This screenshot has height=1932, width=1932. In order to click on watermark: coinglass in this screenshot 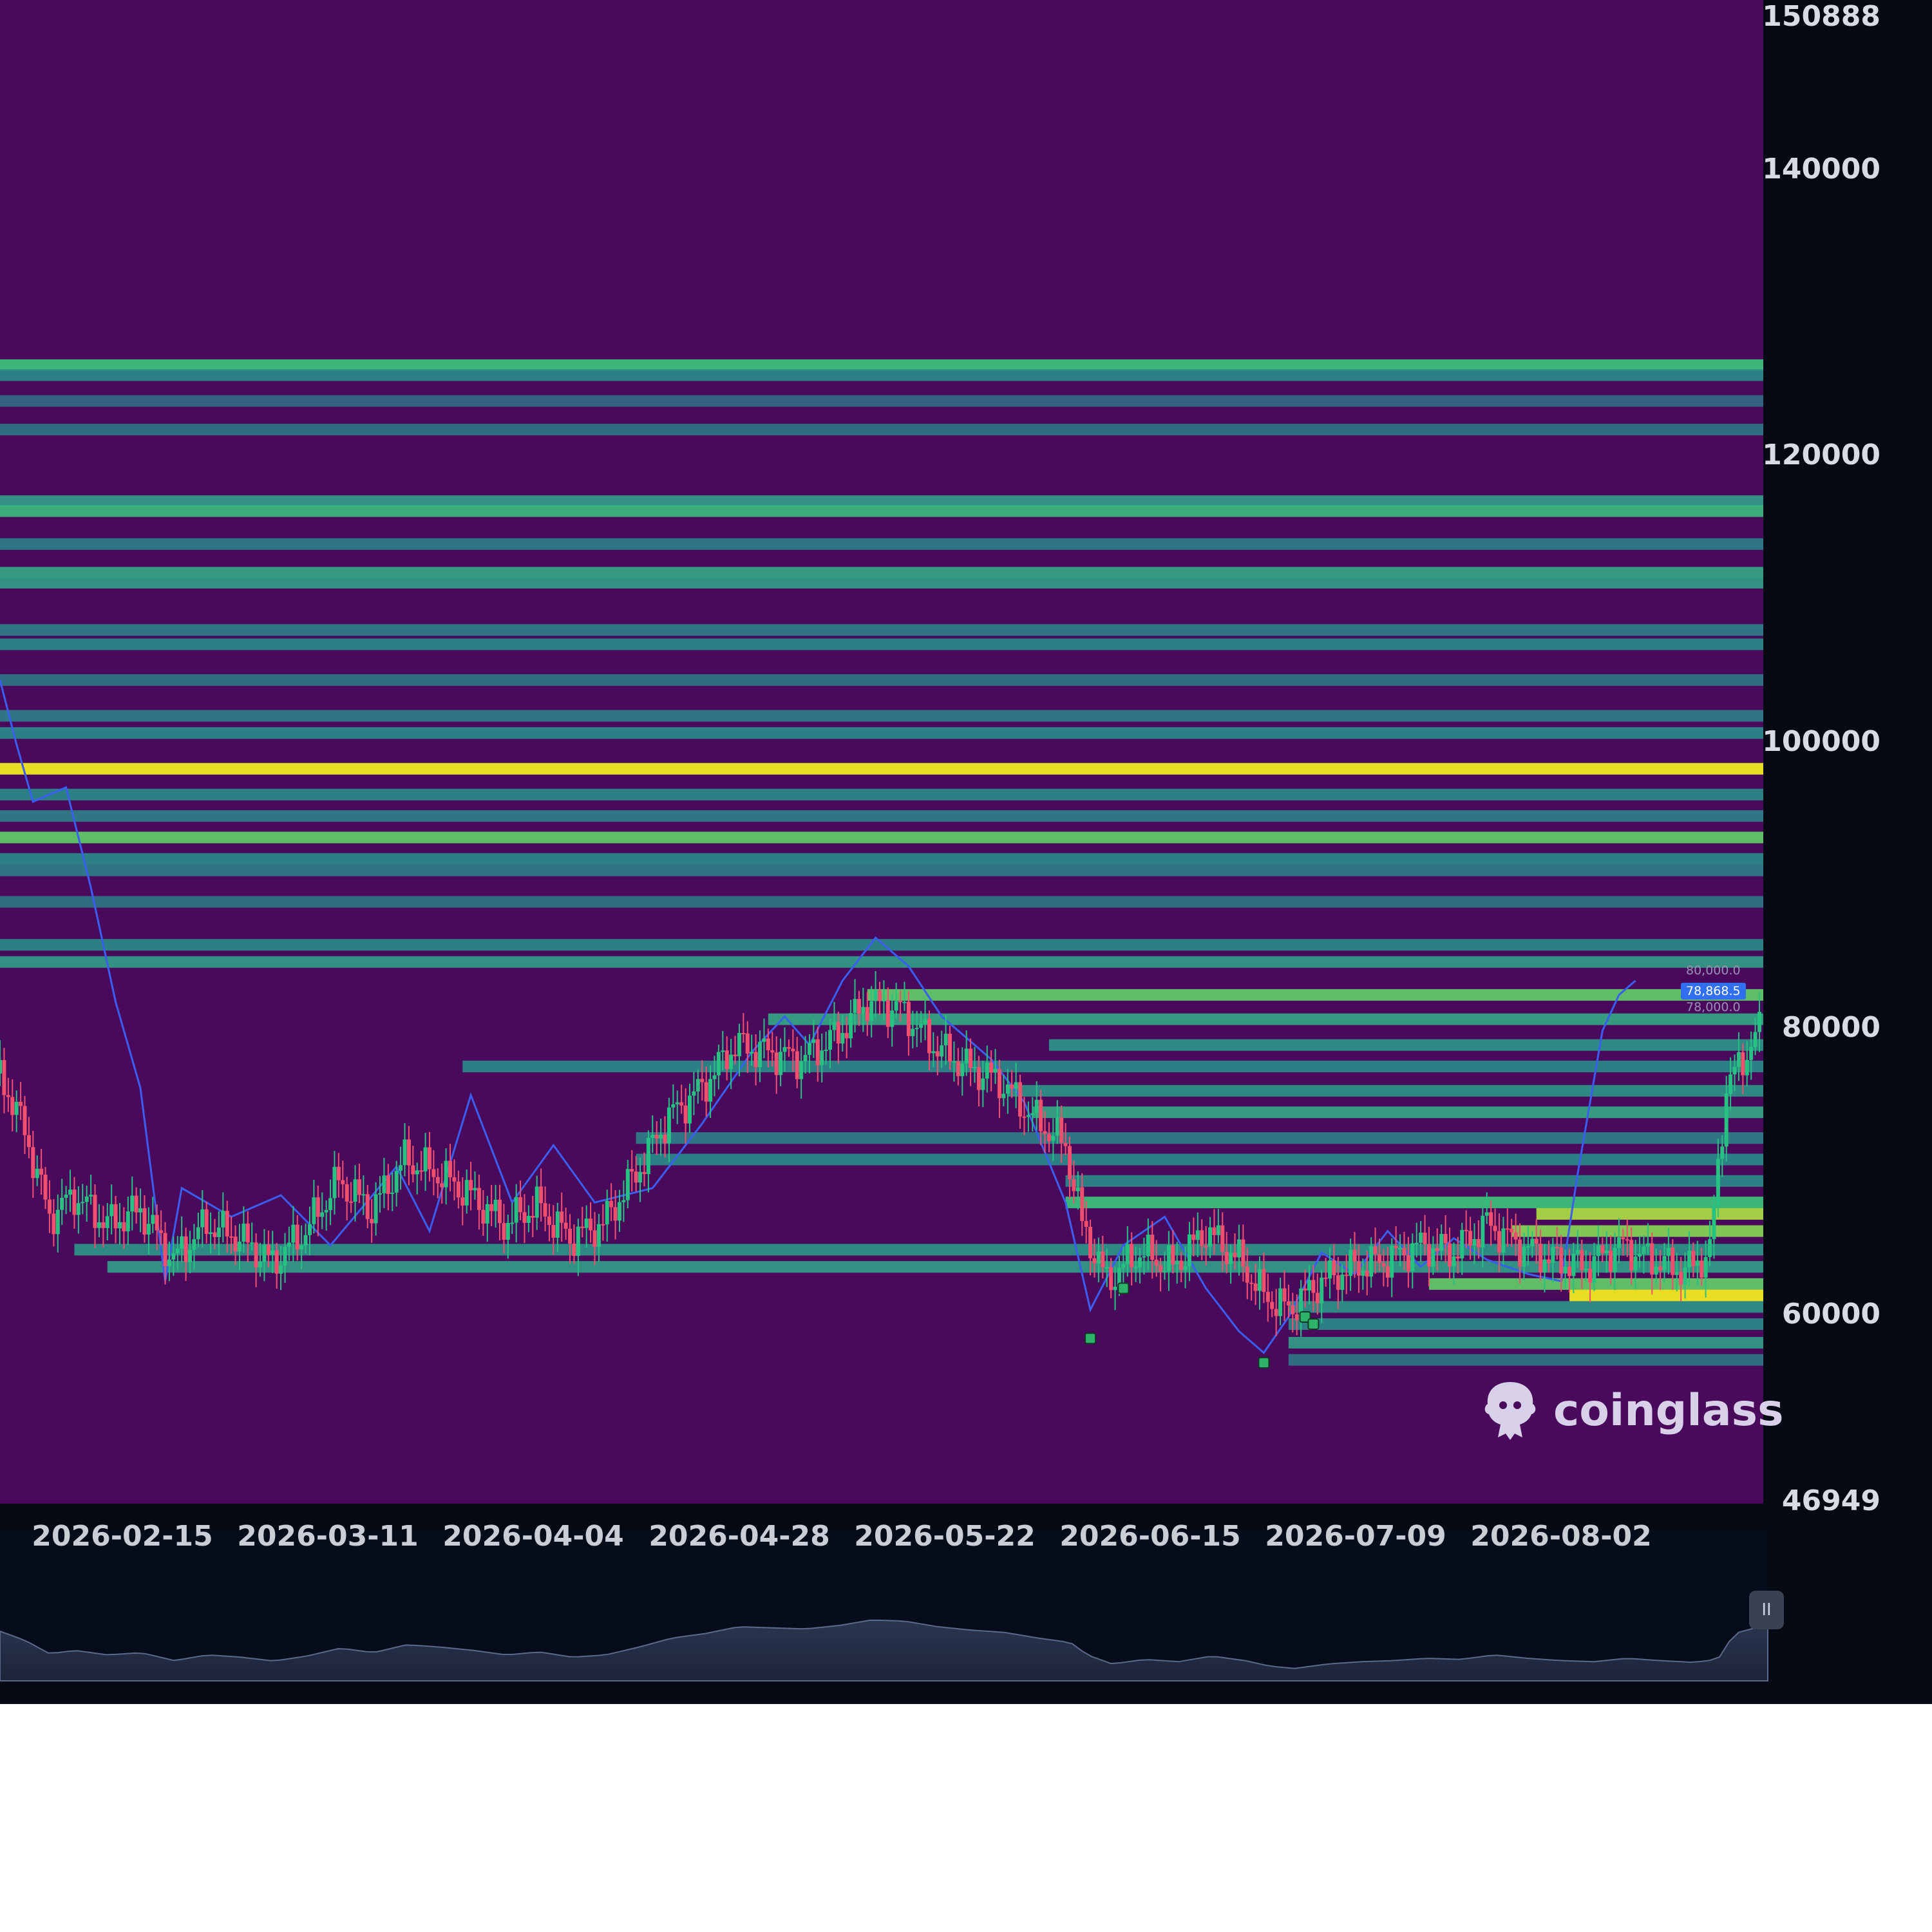, I will do `click(1632, 1411)`.